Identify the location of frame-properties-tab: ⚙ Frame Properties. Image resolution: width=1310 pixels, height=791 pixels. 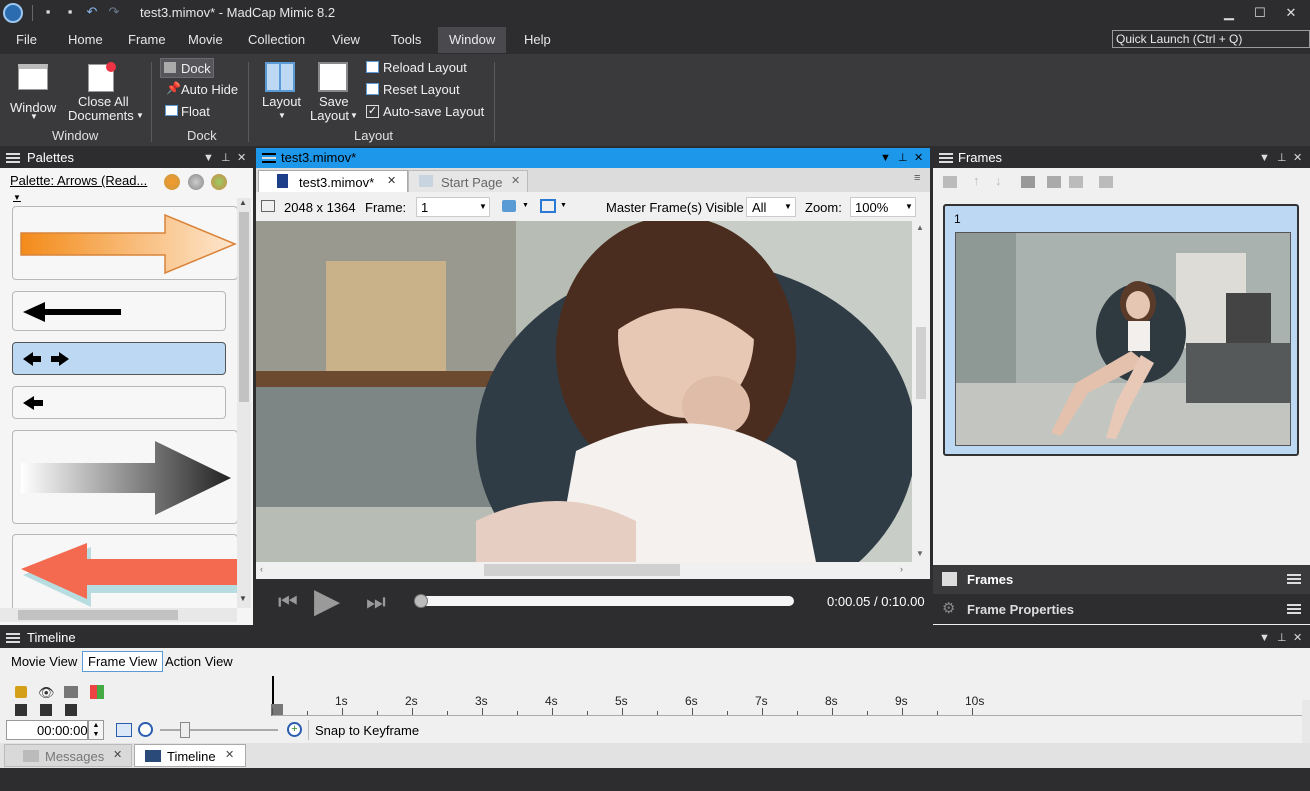
(1121, 609).